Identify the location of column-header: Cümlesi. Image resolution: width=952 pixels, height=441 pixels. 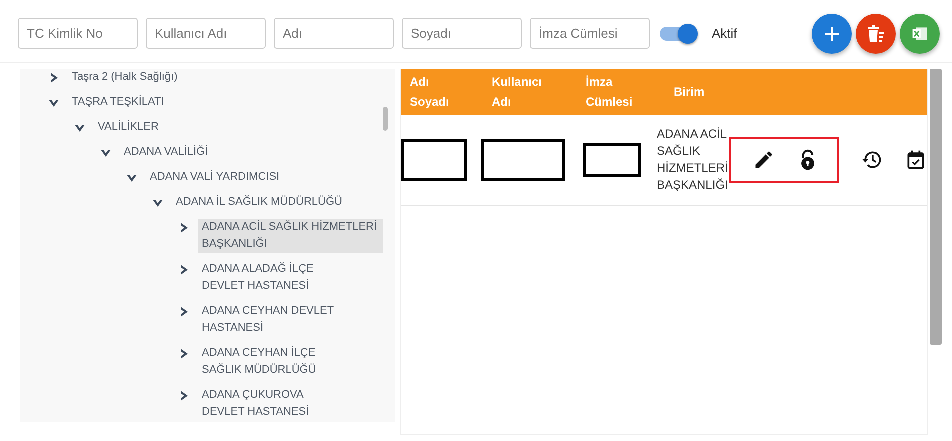
(610, 102).